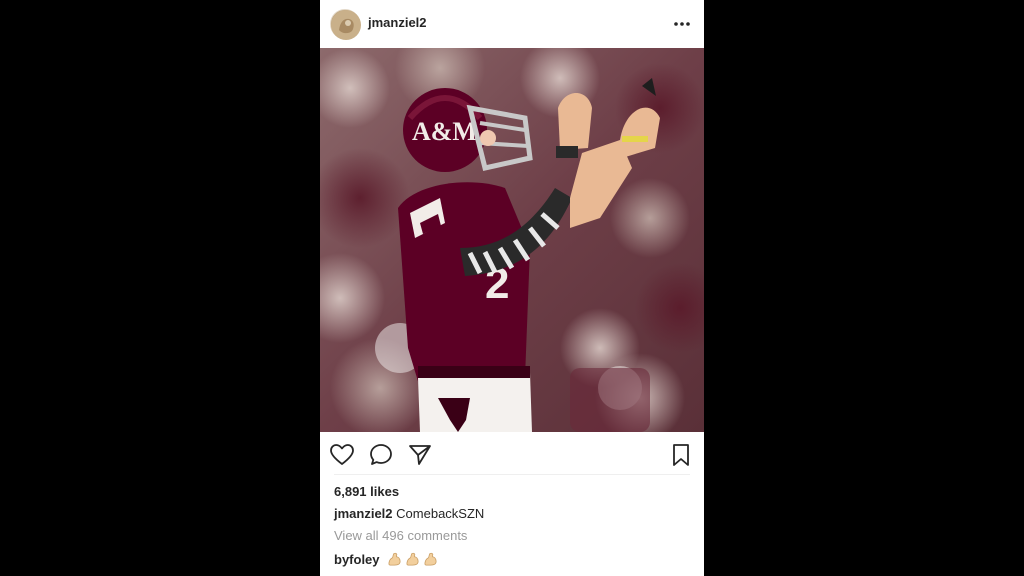 The image size is (1024, 576). I want to click on comment-bubble-icon, so click(381, 455).